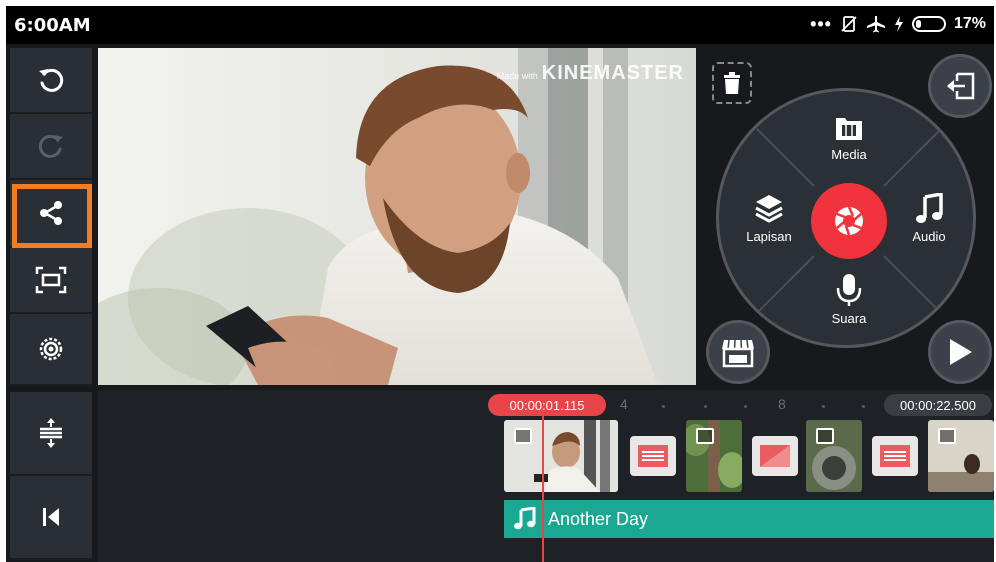 The height and width of the screenshot is (562, 996). What do you see at coordinates (849, 24) in the screenshot?
I see `no-sim-icon` at bounding box center [849, 24].